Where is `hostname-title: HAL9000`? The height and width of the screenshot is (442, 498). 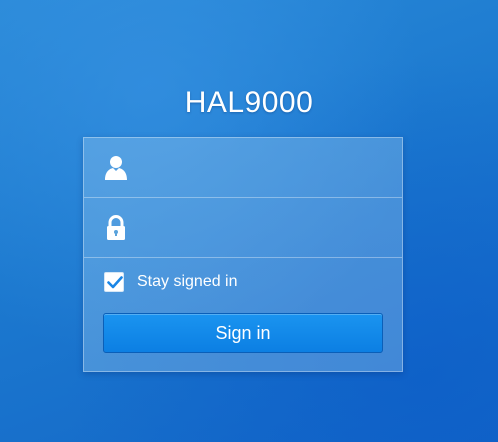 hostname-title: HAL9000 is located at coordinates (249, 102).